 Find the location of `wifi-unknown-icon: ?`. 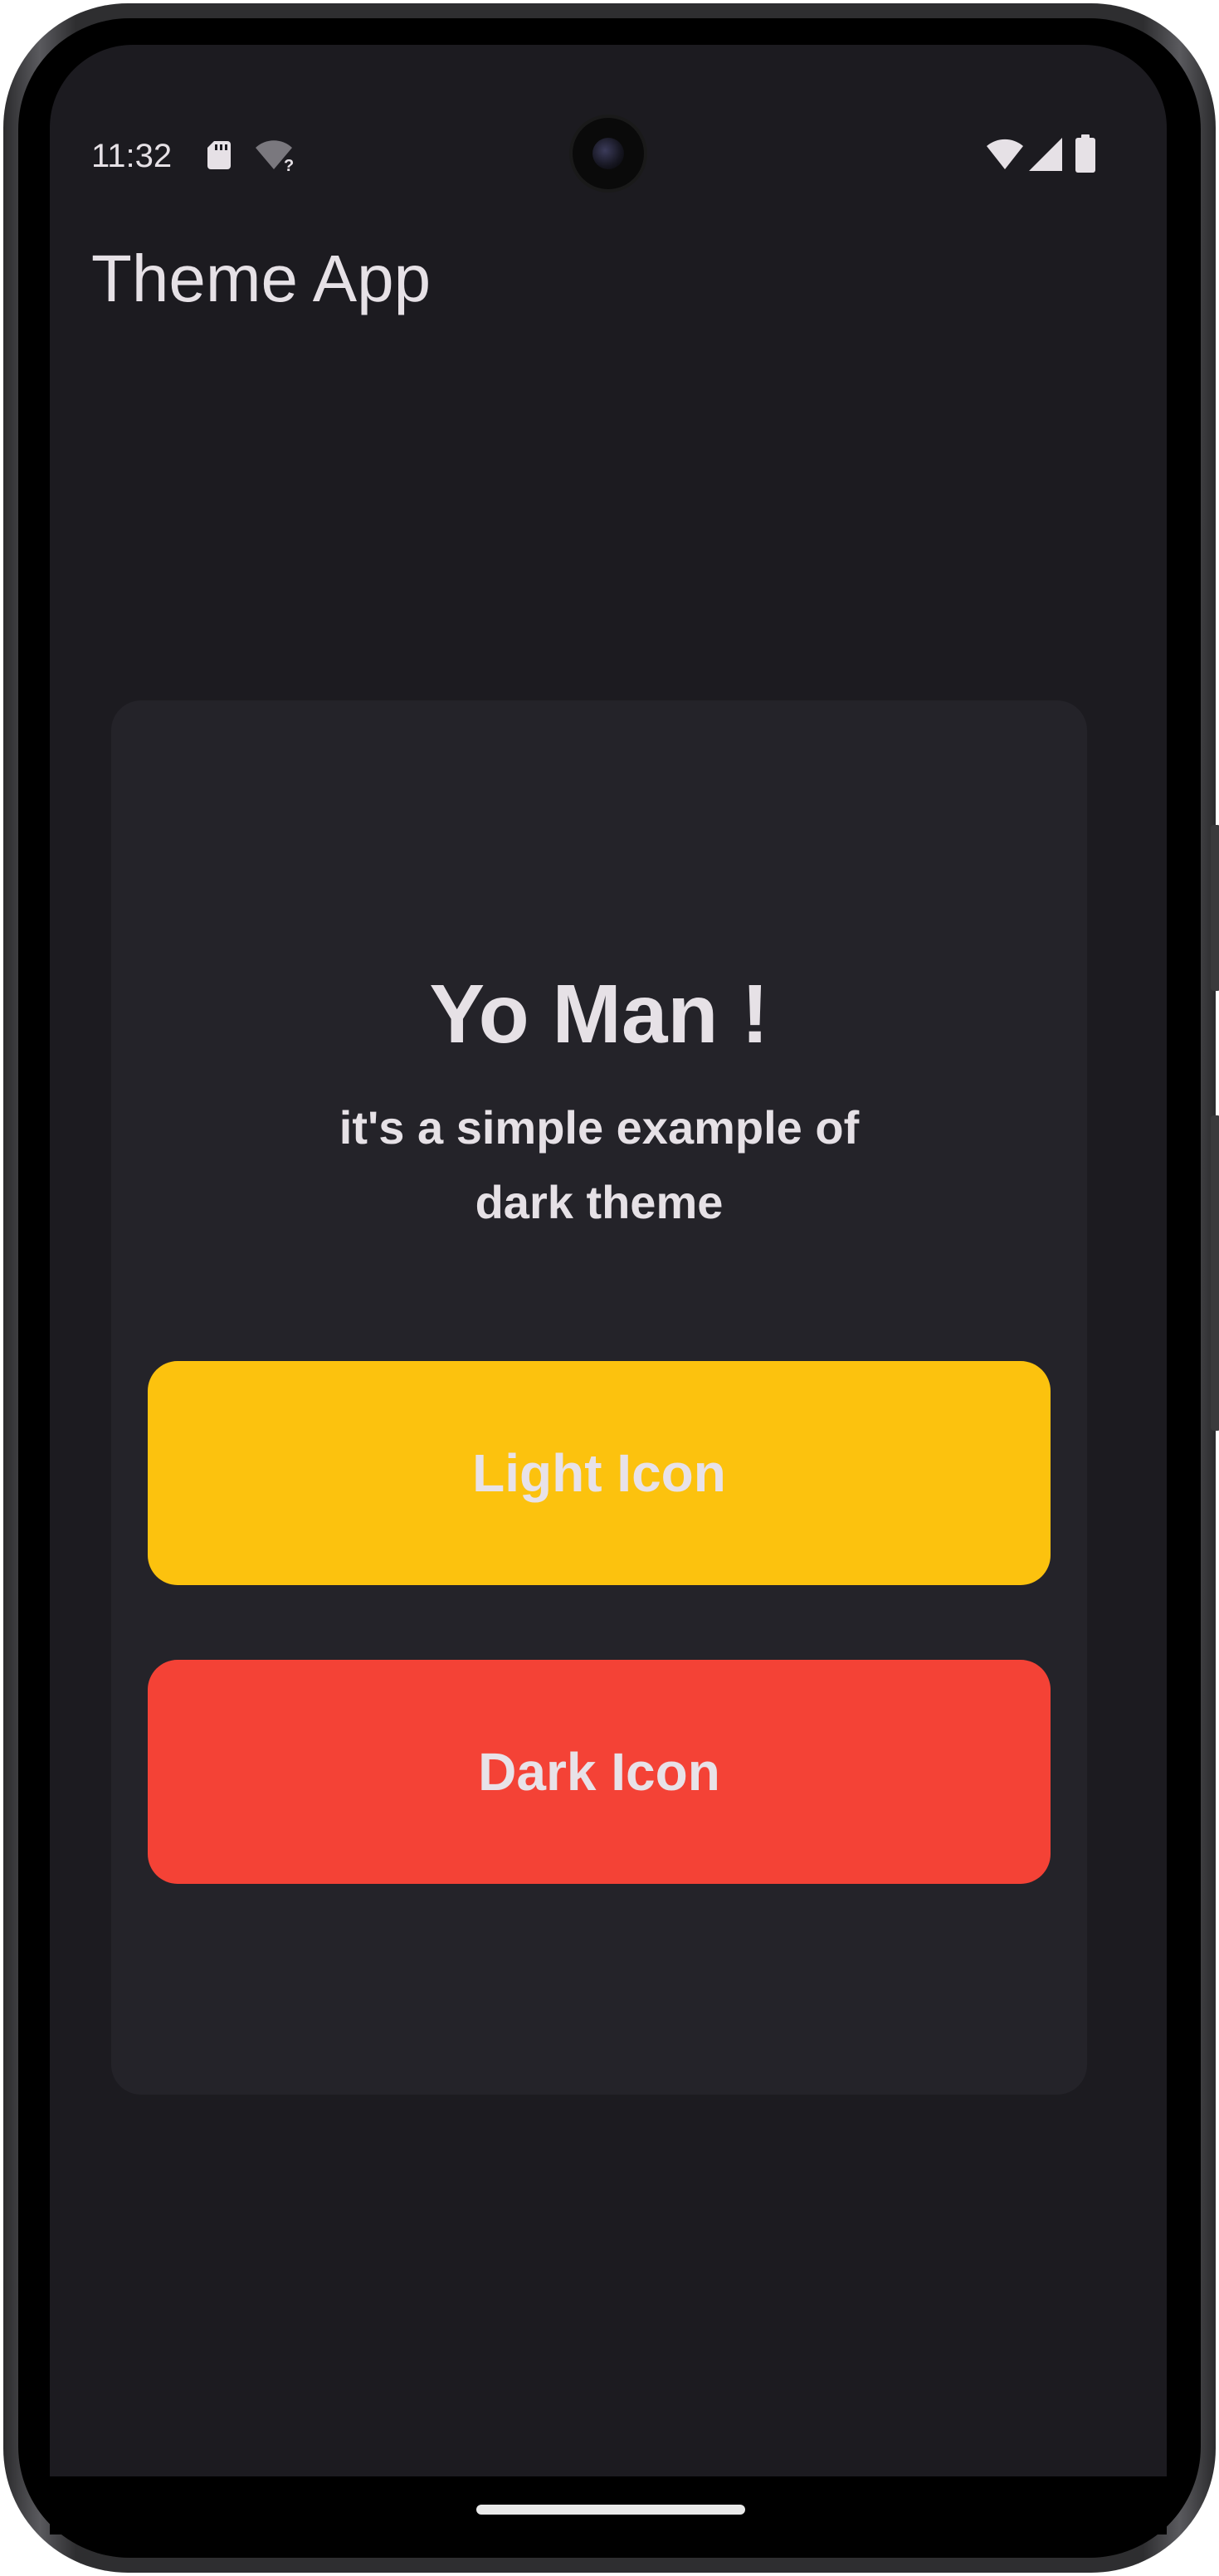

wifi-unknown-icon: ? is located at coordinates (275, 156).